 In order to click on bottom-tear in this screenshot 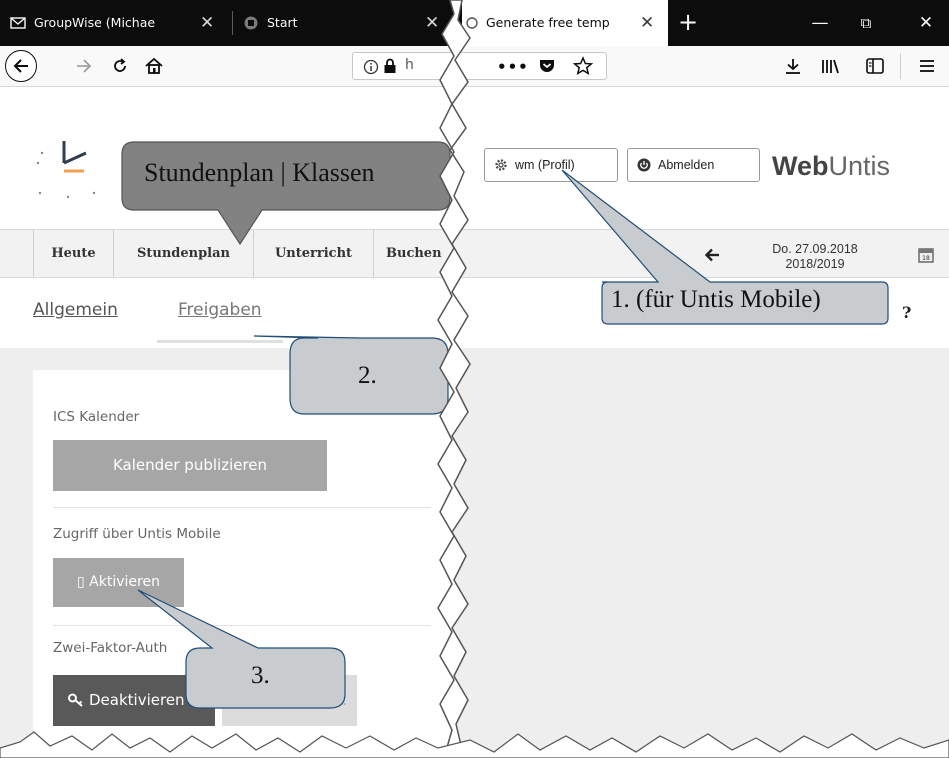, I will do `click(474, 744)`.